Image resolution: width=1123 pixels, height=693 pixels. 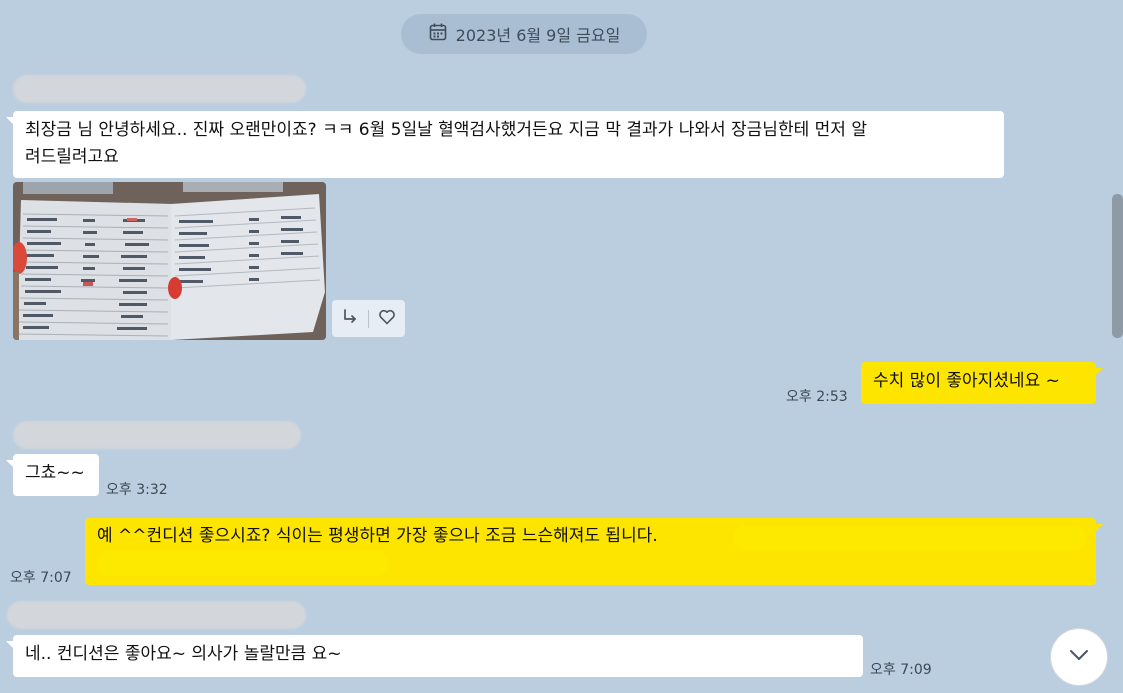 I want to click on divider, so click(x=368, y=318).